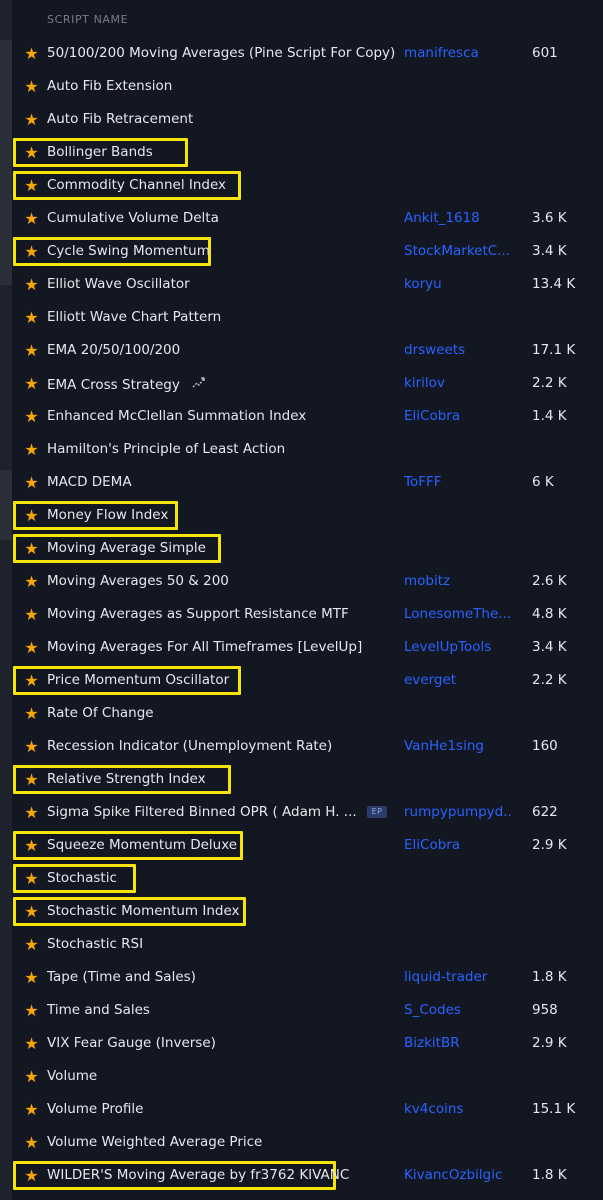 The height and width of the screenshot is (1200, 603). Describe the element at coordinates (458, 1109) in the screenshot. I see `author-link: kv4coins` at that location.